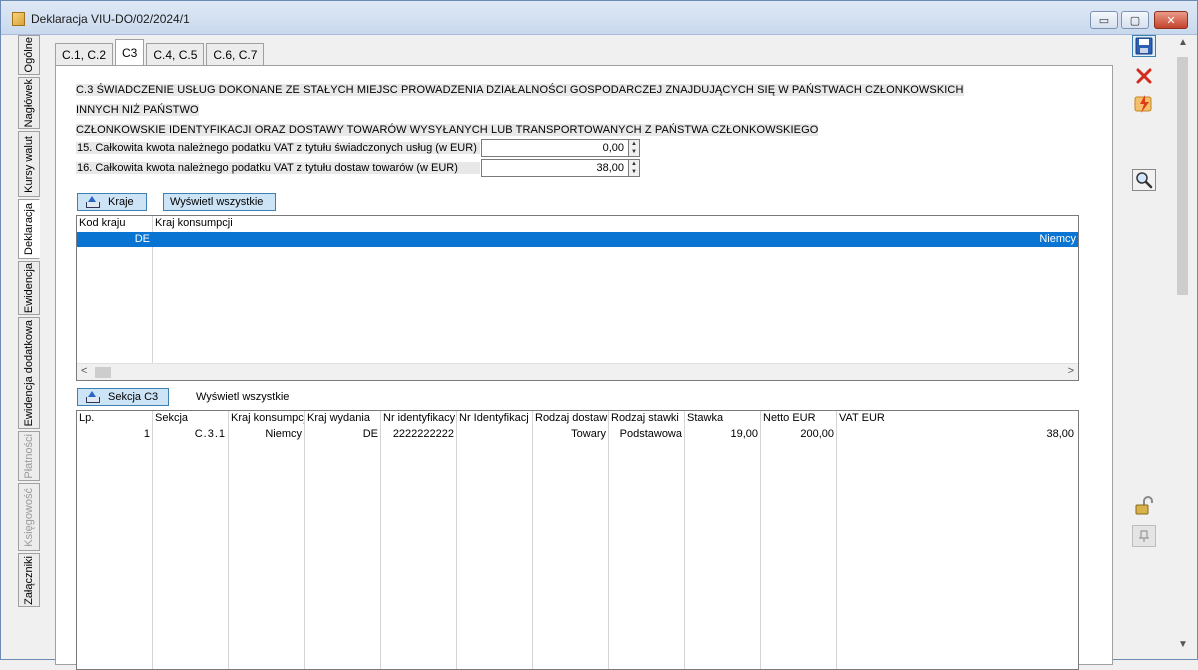 This screenshot has width=1198, height=670. I want to click on cell-kraj-wydania: DE, so click(370, 434).